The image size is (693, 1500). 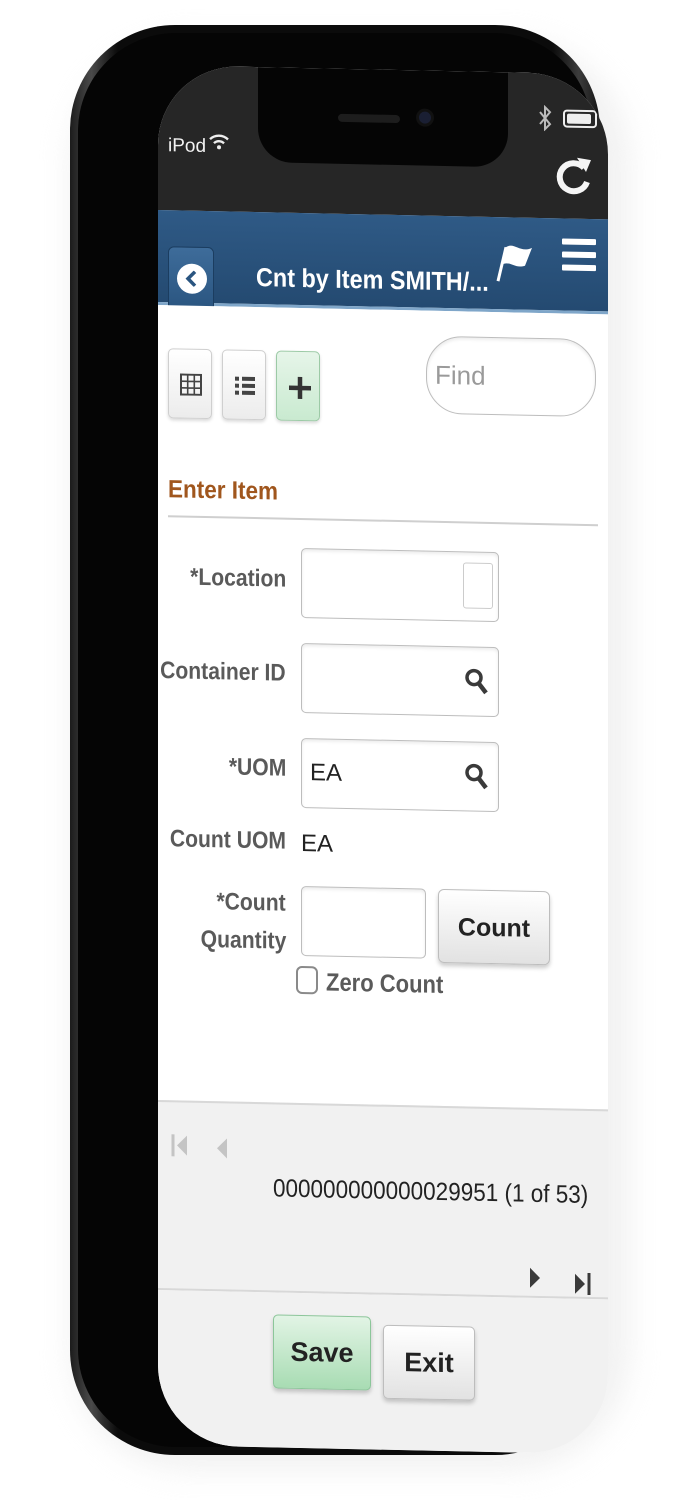 What do you see at coordinates (511, 376) in the screenshot?
I see `find-input` at bounding box center [511, 376].